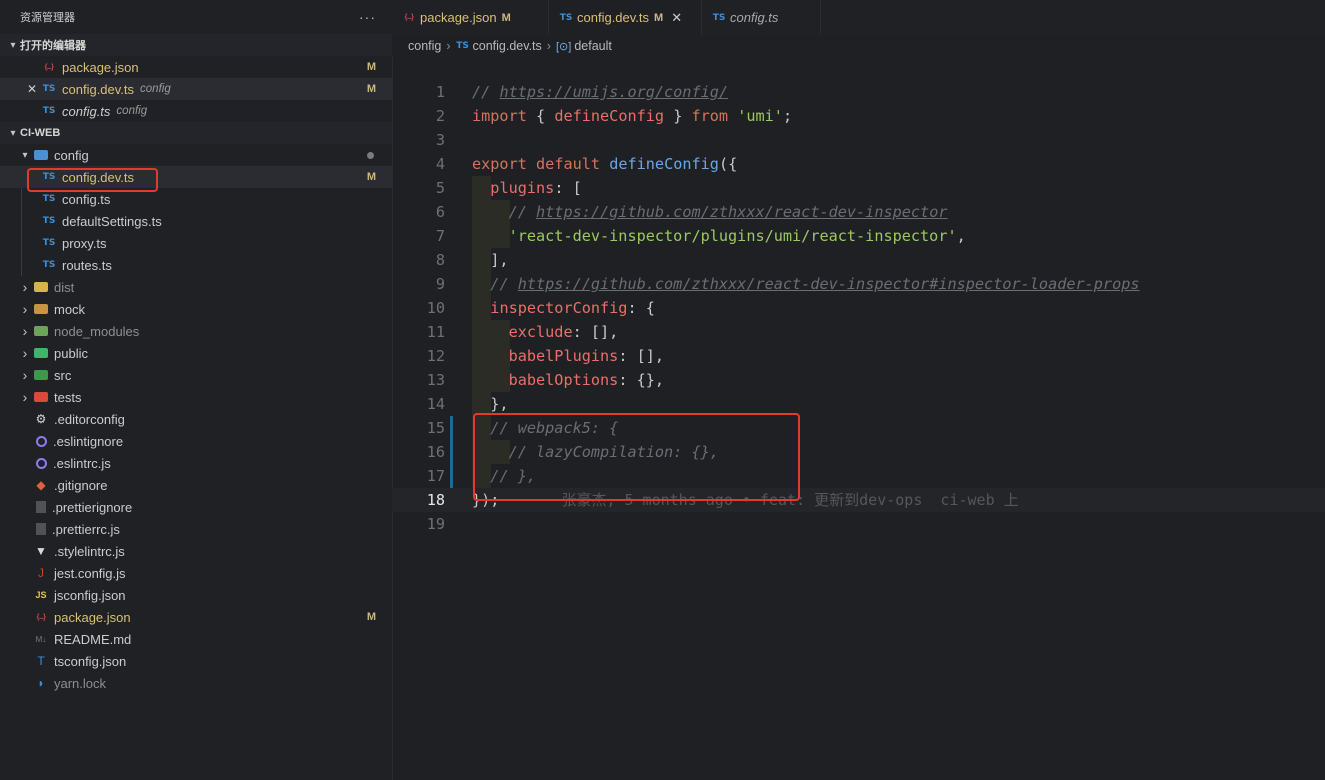  What do you see at coordinates (522, 188) in the screenshot?
I see `code-token: plugins` at bounding box center [522, 188].